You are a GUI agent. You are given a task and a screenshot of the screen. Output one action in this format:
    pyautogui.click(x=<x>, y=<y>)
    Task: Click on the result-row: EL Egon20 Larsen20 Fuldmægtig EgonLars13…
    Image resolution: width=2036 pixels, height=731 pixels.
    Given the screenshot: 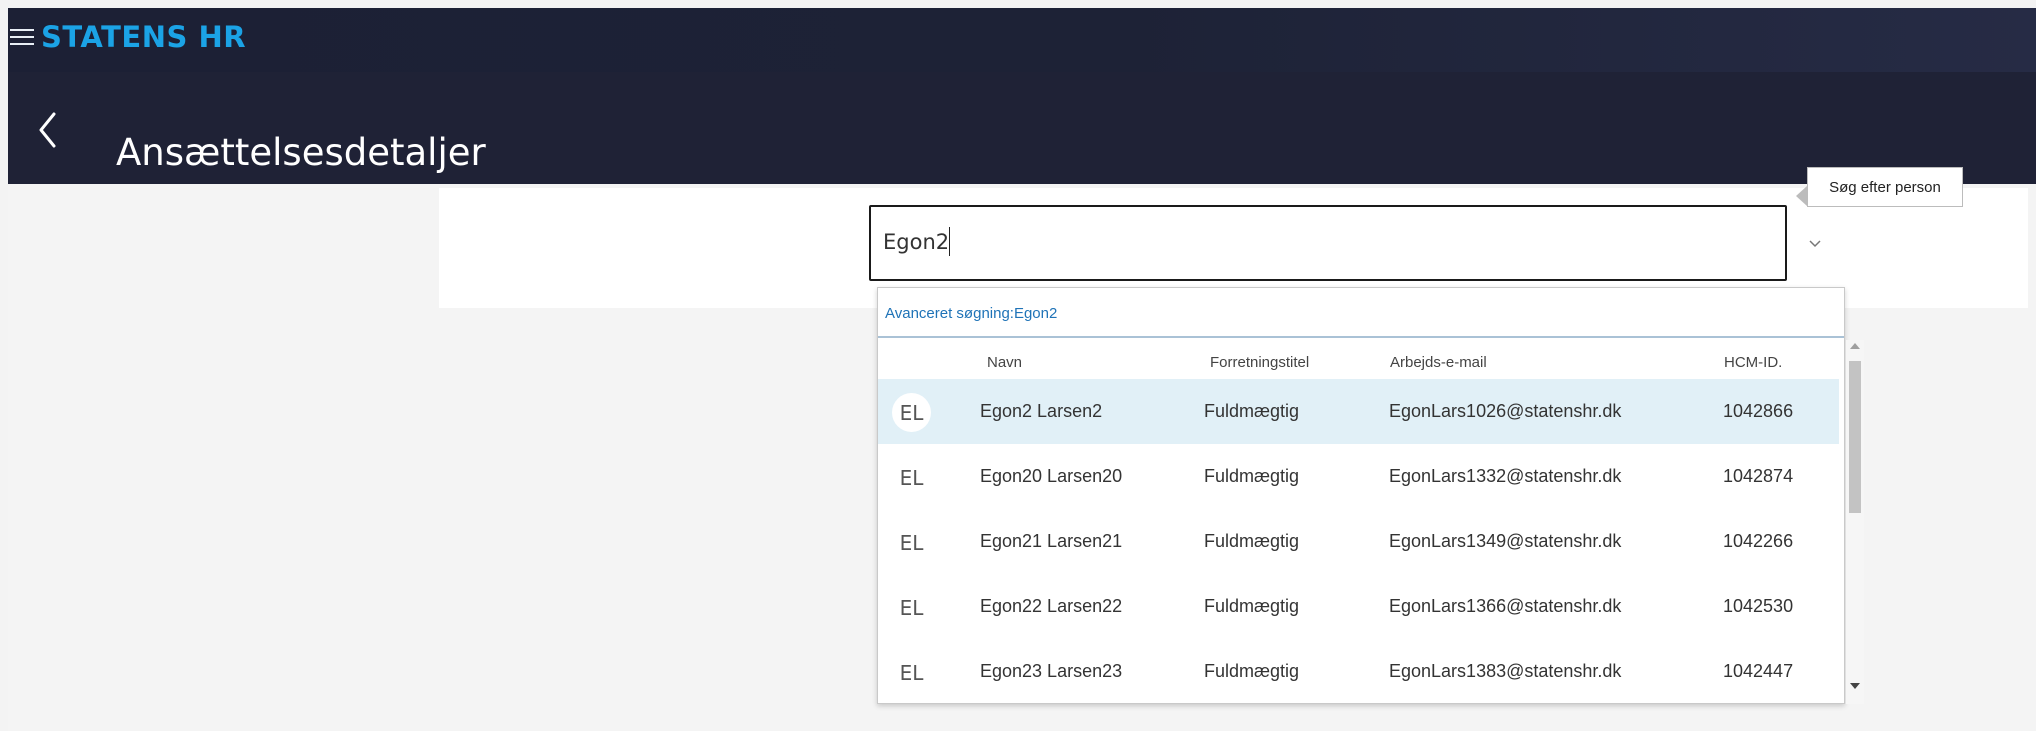 What is the action you would take?
    pyautogui.click(x=1358, y=476)
    